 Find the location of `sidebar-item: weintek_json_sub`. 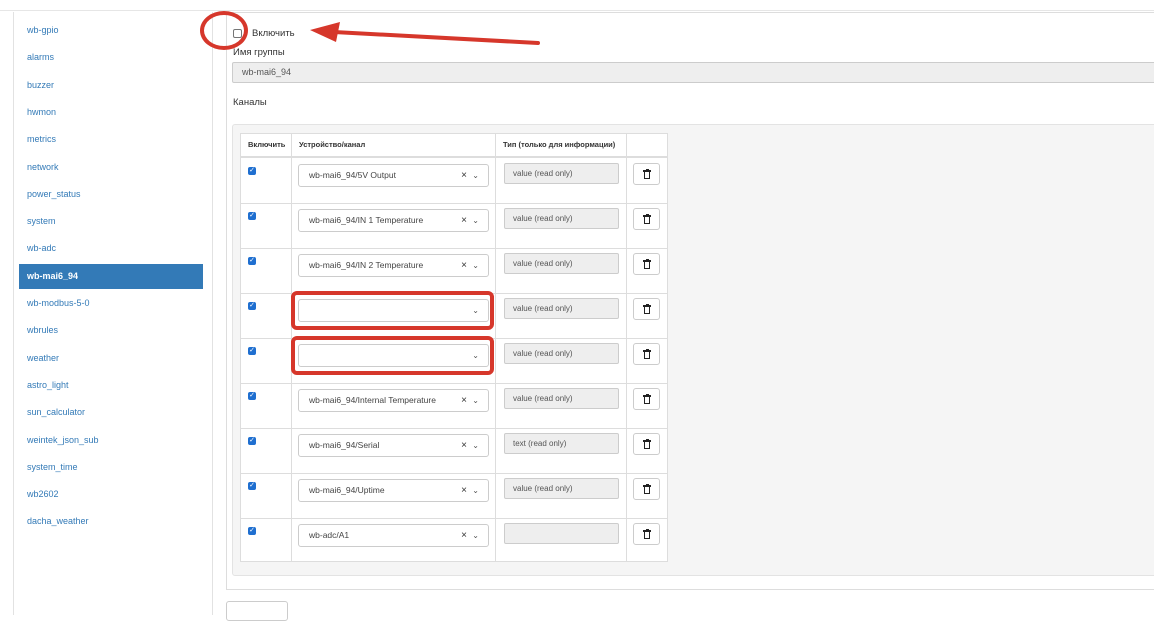

sidebar-item: weintek_json_sub is located at coordinates (111, 440).